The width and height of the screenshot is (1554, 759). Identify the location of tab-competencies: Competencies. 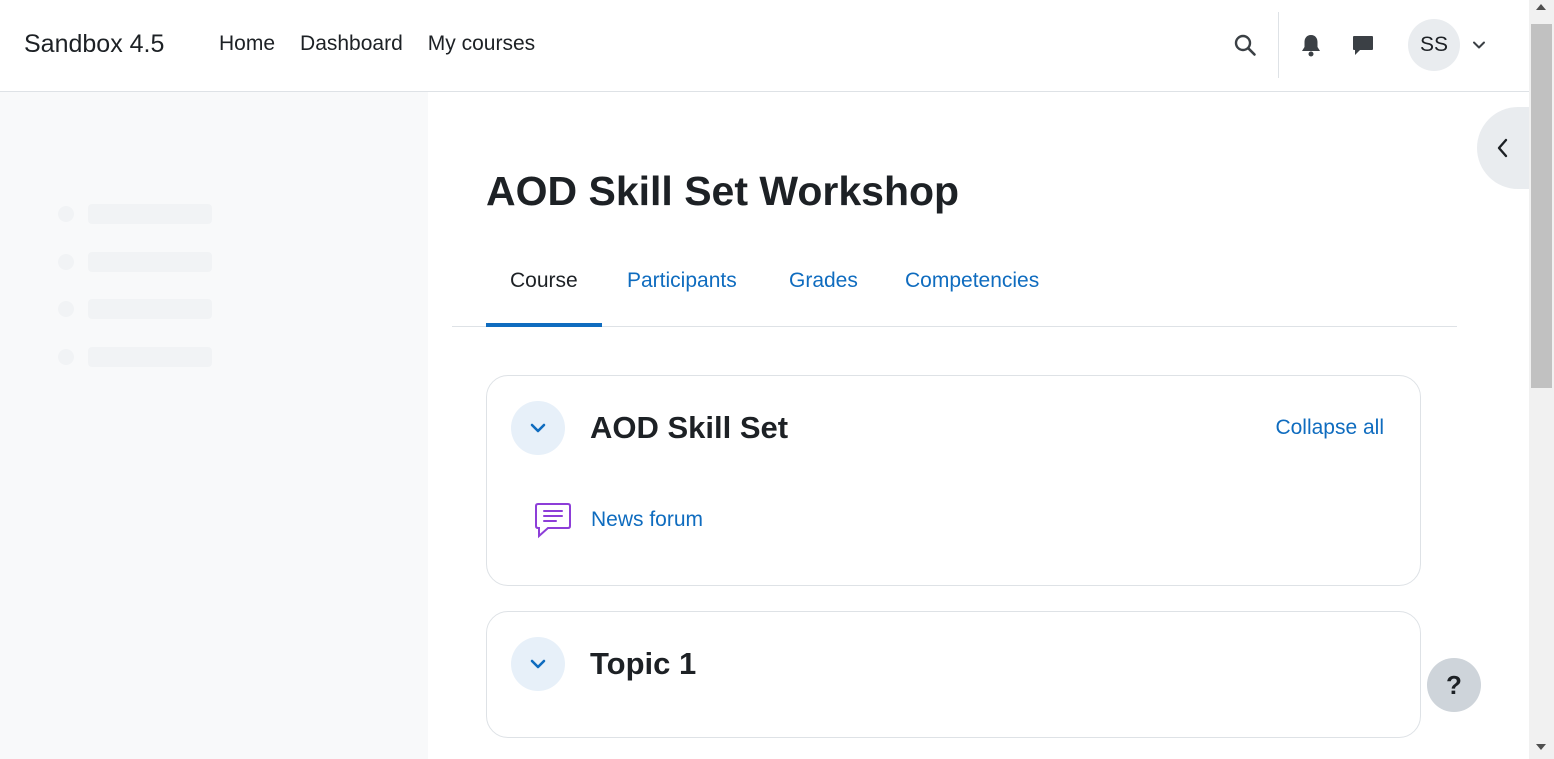
(972, 281).